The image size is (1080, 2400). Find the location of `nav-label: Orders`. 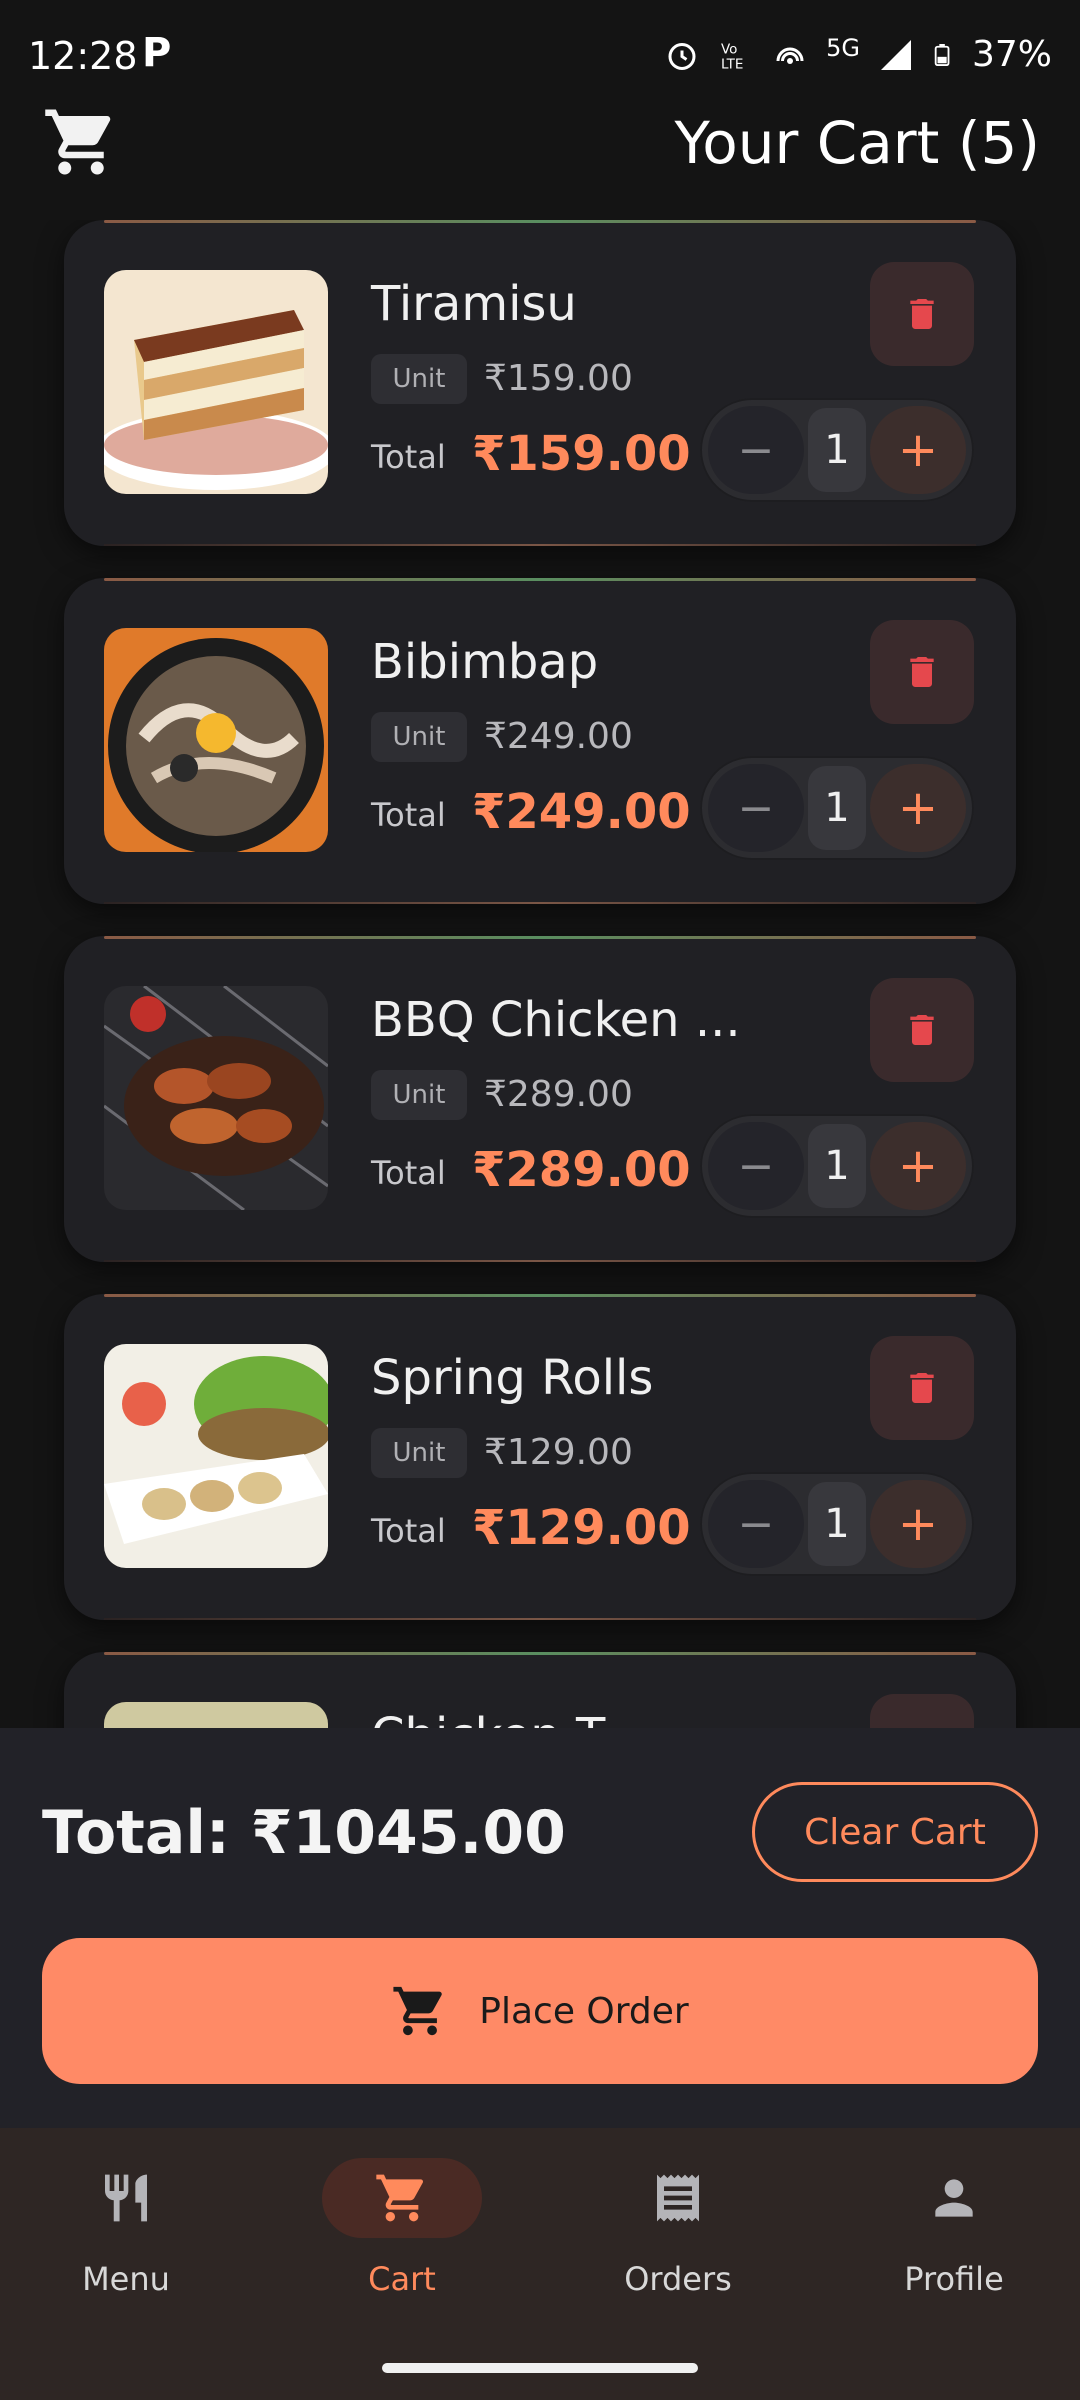

nav-label: Orders is located at coordinates (678, 2279).